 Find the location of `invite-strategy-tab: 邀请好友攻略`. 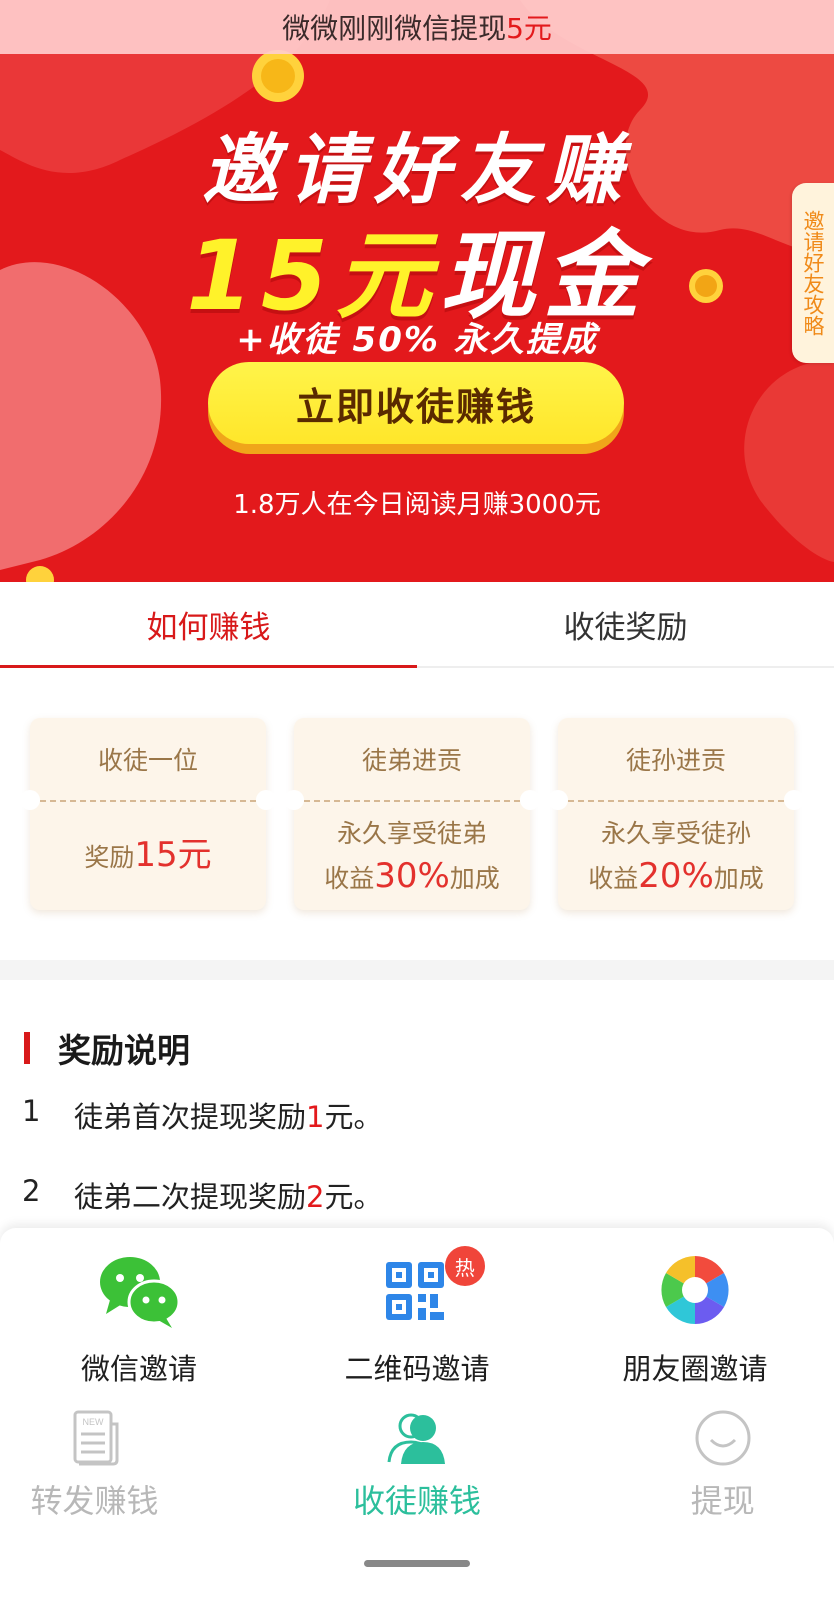

invite-strategy-tab: 邀请好友攻略 is located at coordinates (813, 273).